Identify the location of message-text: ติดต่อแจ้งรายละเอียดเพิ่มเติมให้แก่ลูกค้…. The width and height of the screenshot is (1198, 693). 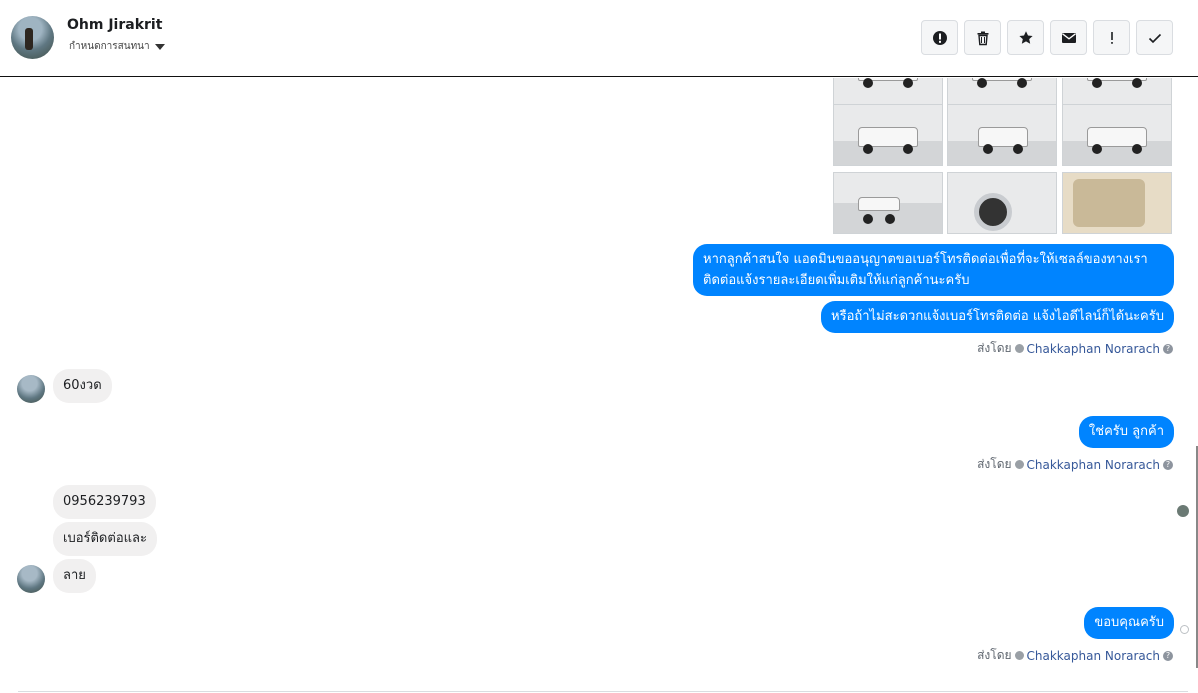
(836, 280).